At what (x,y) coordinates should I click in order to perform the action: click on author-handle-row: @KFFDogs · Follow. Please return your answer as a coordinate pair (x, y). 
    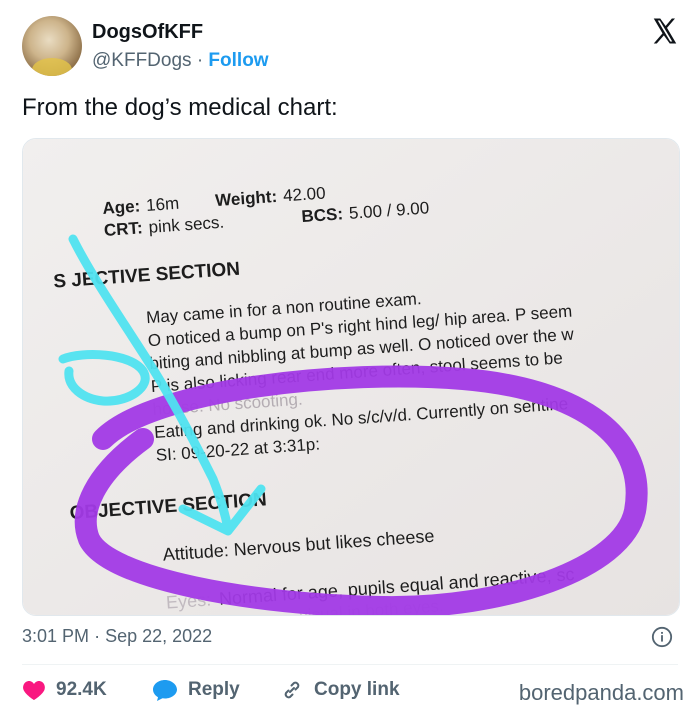
    Looking at the image, I should click on (180, 61).